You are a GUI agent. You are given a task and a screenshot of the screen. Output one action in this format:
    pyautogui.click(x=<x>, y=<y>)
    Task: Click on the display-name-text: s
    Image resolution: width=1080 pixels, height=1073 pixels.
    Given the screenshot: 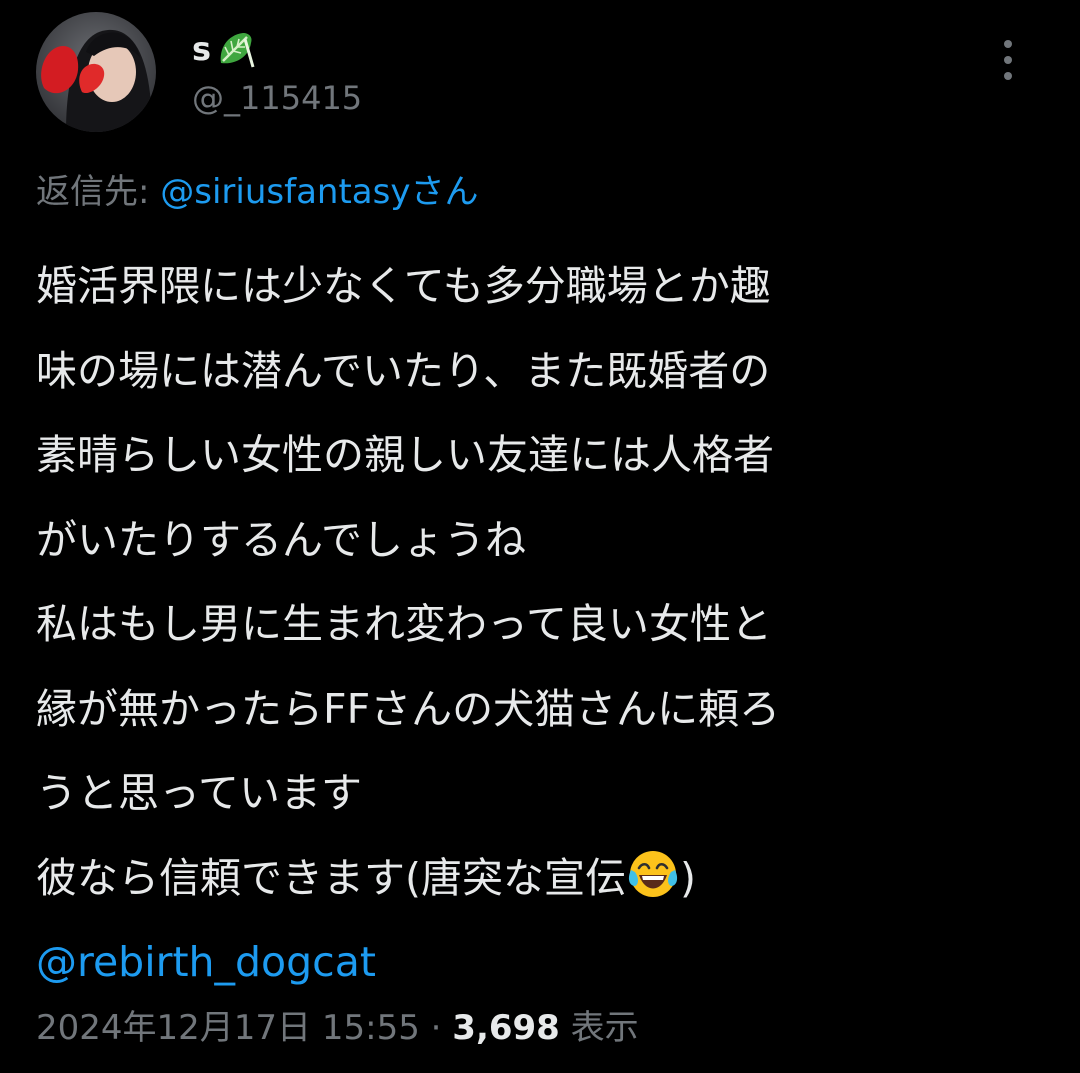 What is the action you would take?
    pyautogui.click(x=202, y=49)
    